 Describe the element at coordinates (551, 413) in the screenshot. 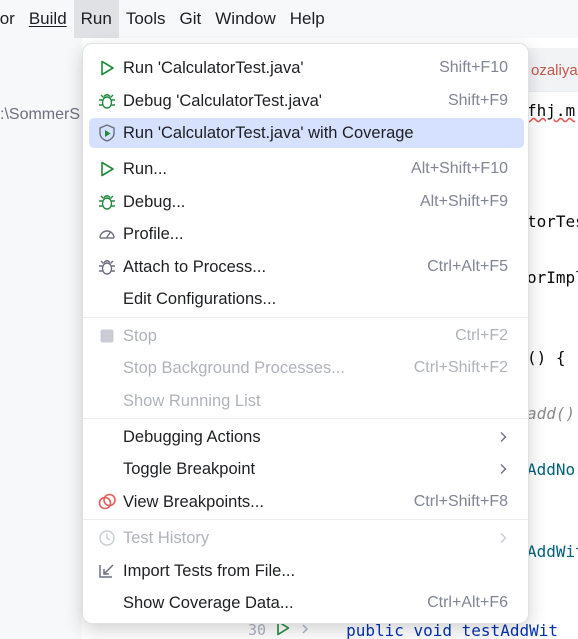

I see `code-line: add()` at that location.